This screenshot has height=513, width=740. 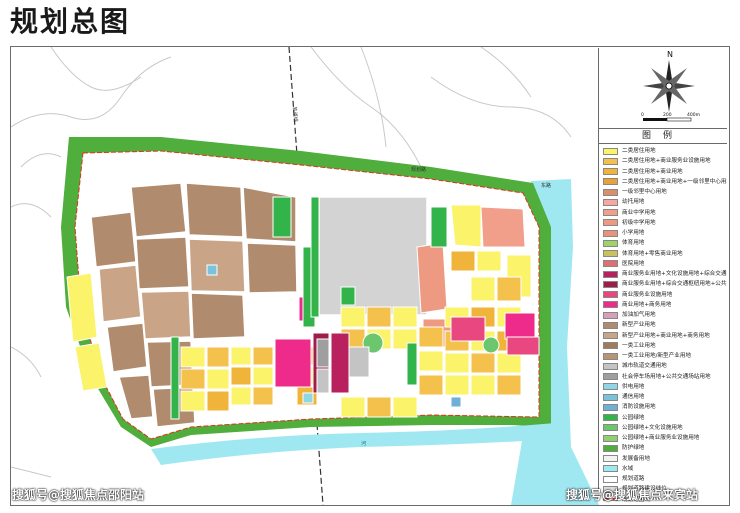 What do you see at coordinates (633, 233) in the screenshot?
I see `legend-label: 小学用地` at bounding box center [633, 233].